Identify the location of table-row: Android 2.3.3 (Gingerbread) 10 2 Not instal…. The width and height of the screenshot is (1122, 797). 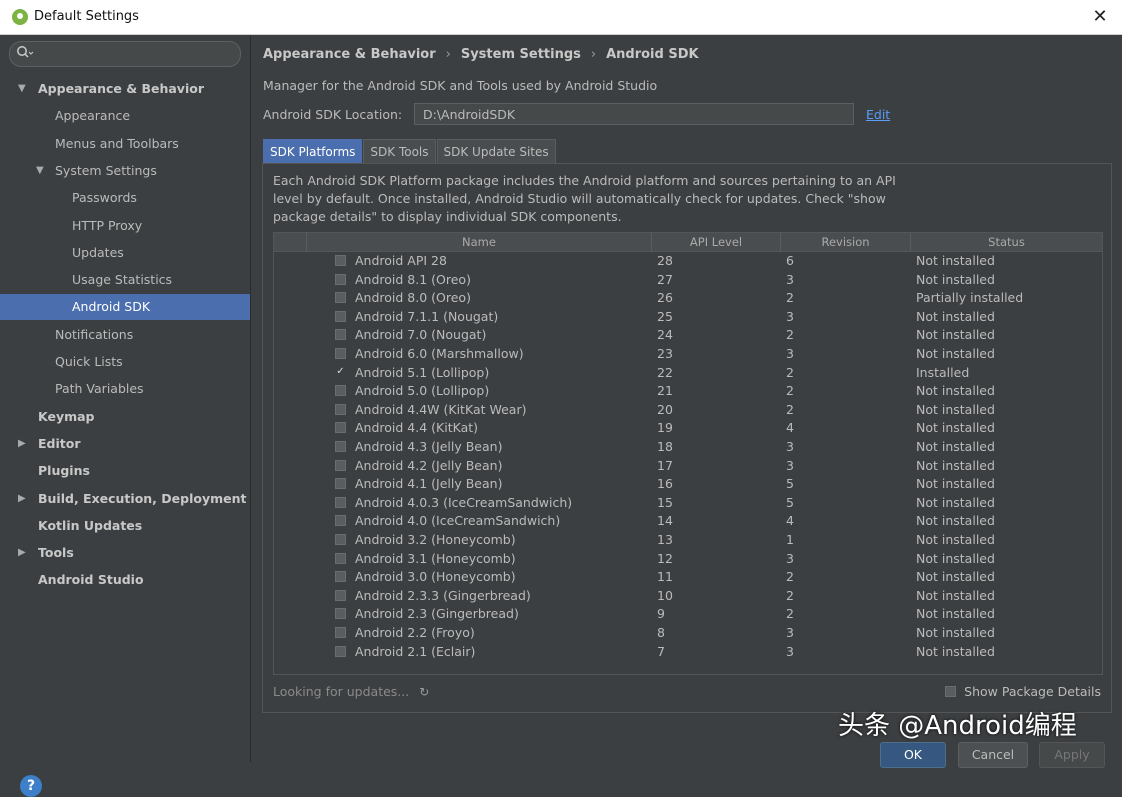
(688, 596).